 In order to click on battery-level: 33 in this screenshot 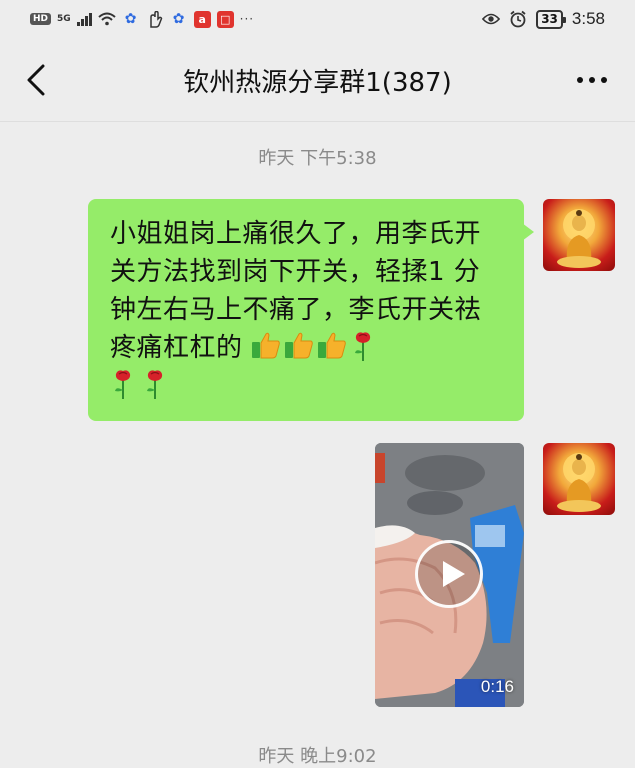, I will do `click(551, 19)`.